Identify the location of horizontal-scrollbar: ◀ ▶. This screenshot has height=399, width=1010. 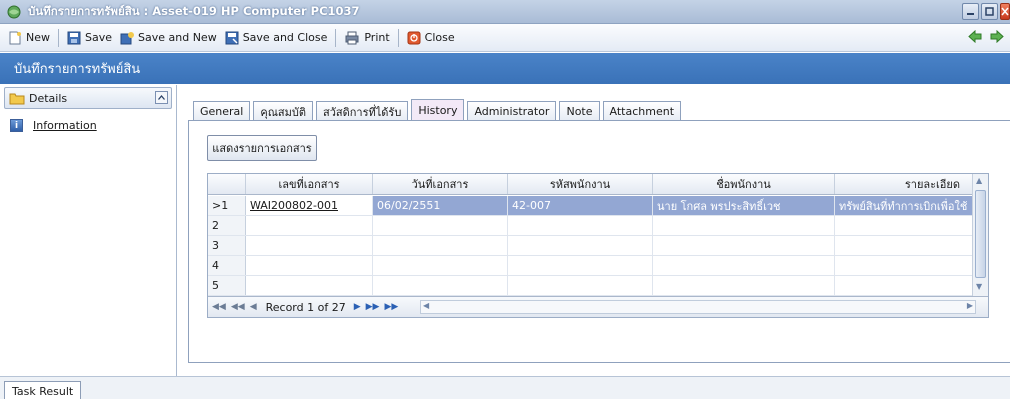
(698, 307).